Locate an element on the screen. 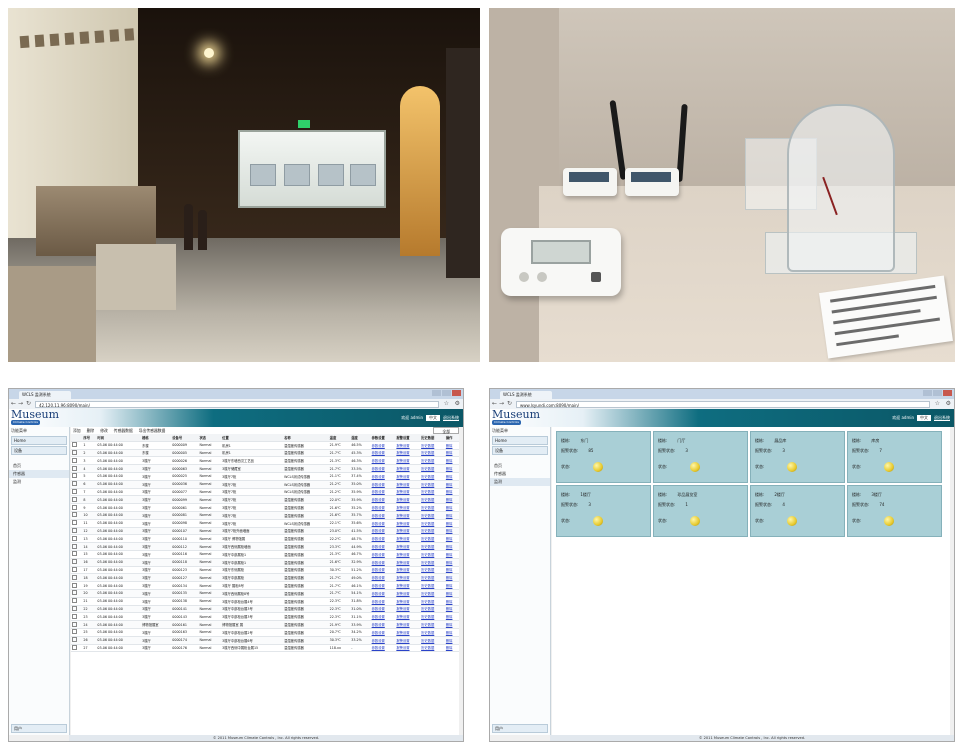 The height and width of the screenshot is (742, 960). area-status-card: 楼栋: 3楼厅 报警状态: 74 状态: is located at coordinates (894, 511).